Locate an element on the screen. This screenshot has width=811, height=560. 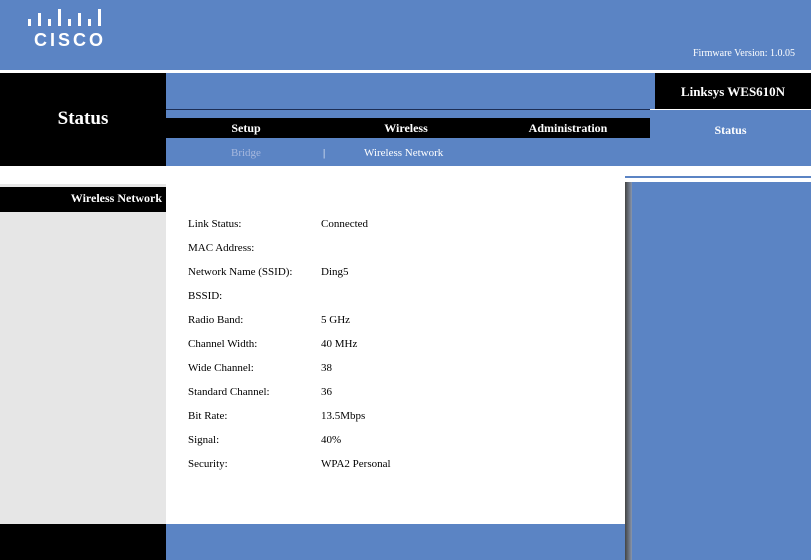
header-bar is located at coordinates (405, 35).